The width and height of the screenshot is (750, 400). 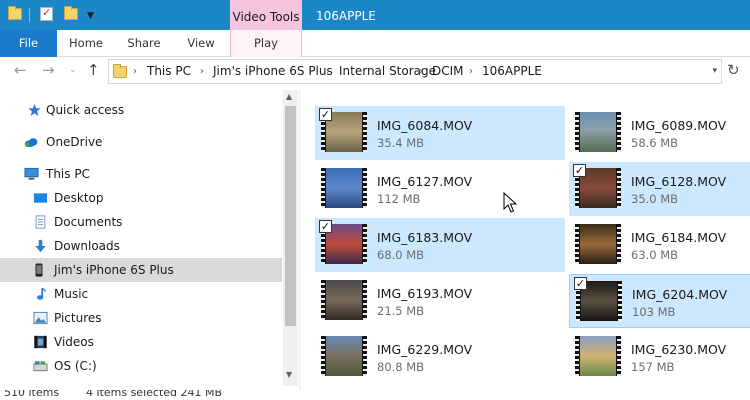 What do you see at coordinates (655, 199) in the screenshot?
I see `file-size: 35.0 MB` at bounding box center [655, 199].